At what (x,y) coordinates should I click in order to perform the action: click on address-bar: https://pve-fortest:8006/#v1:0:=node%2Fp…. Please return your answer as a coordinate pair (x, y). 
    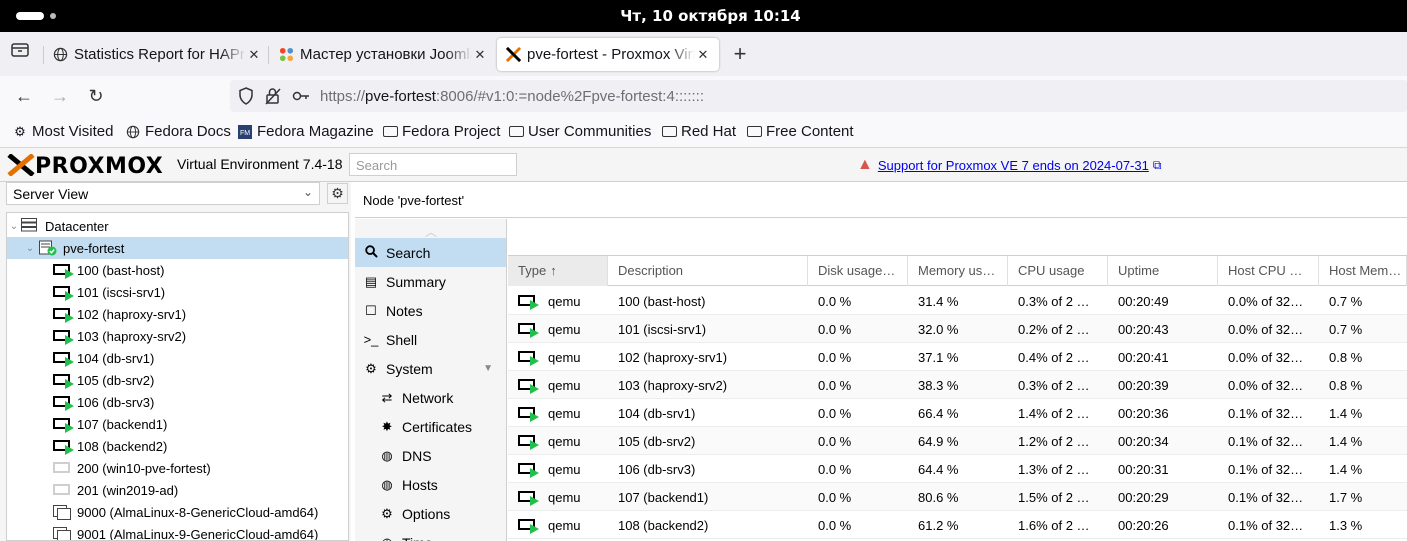
    Looking at the image, I should click on (818, 96).